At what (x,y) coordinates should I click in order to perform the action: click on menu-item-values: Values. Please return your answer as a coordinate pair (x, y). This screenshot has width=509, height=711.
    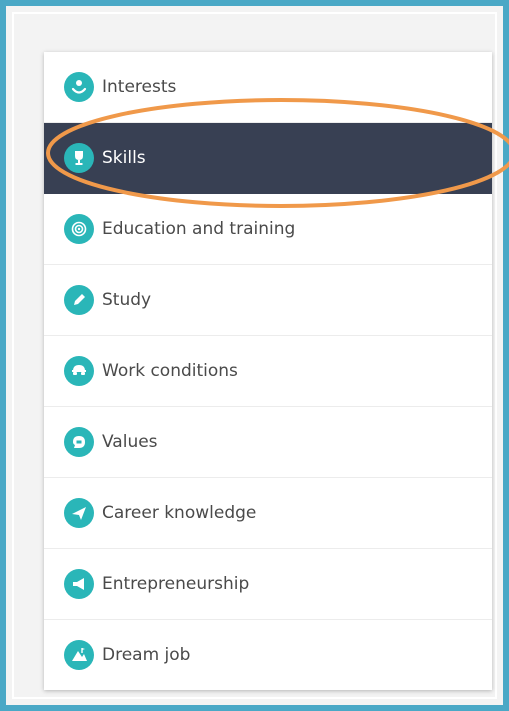
    Looking at the image, I should click on (268, 442).